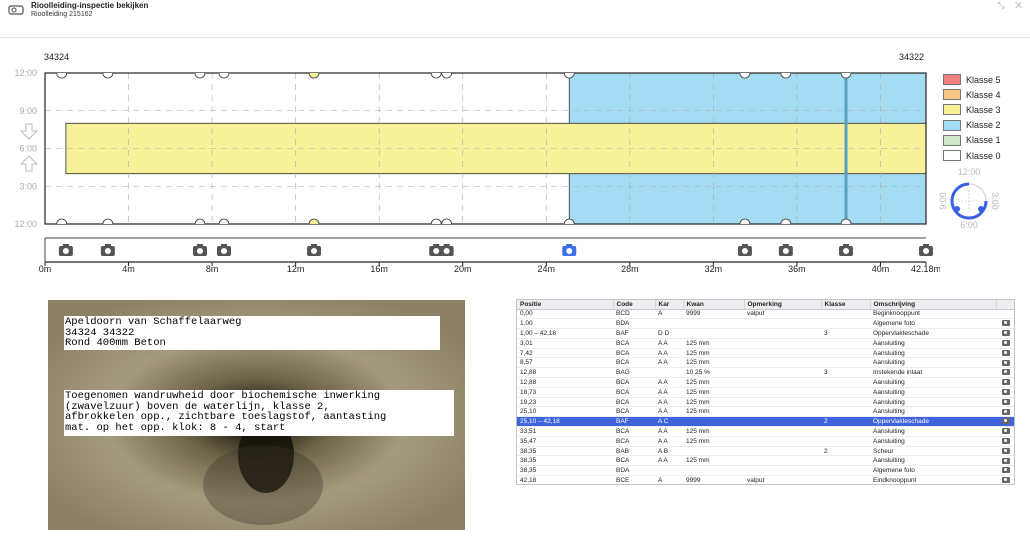 The width and height of the screenshot is (1030, 560). Describe the element at coordinates (765, 363) in the screenshot. I see `table-row: 8,57 BCA A A 125 mm Aansluiting` at that location.